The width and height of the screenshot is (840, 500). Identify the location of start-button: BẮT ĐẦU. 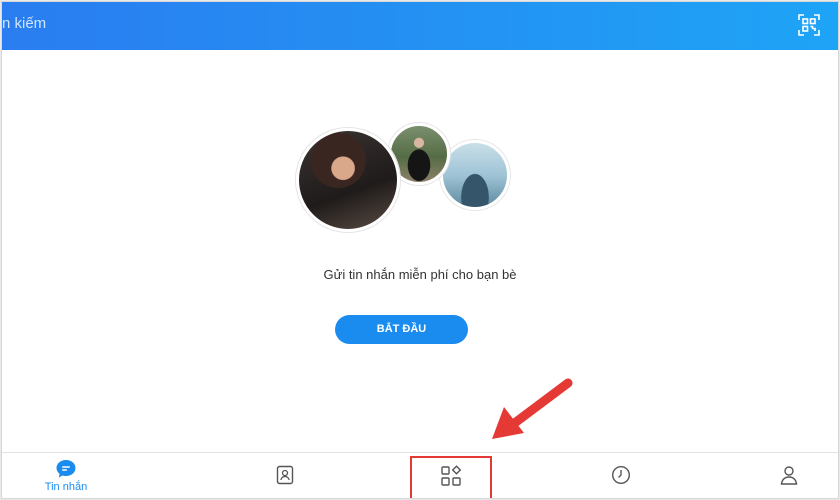
(401, 329).